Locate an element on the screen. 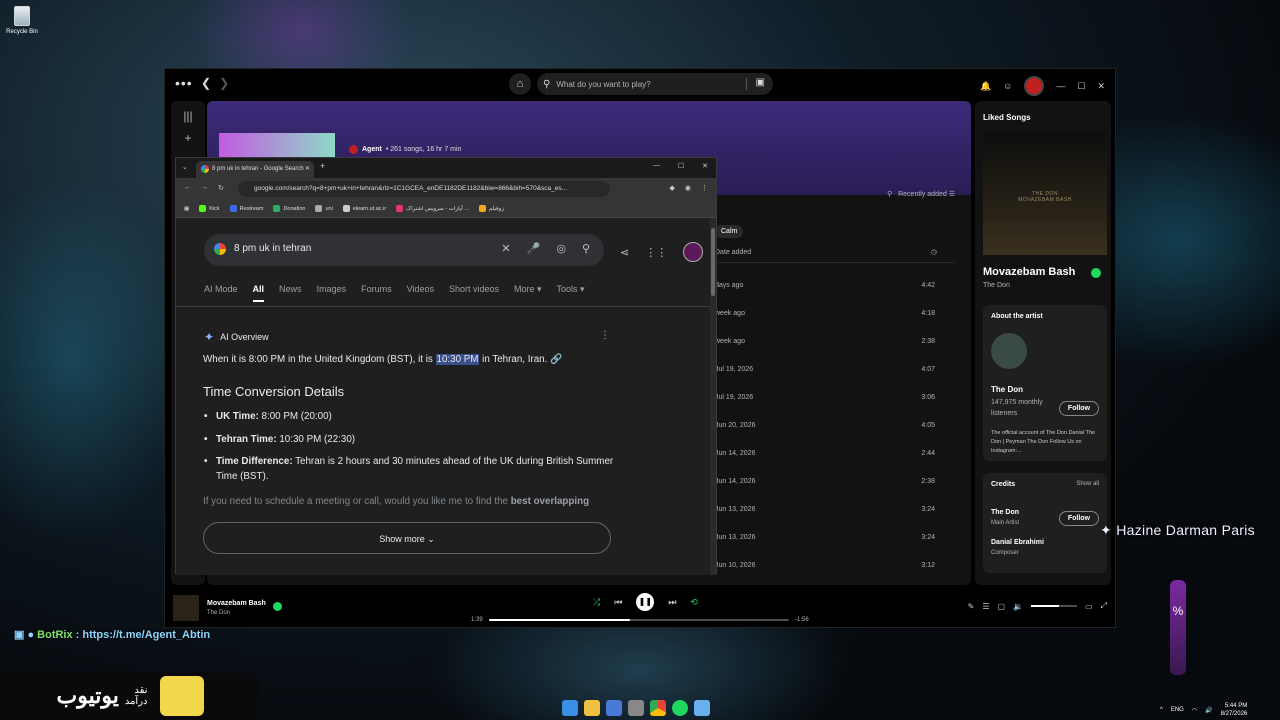 The width and height of the screenshot is (1280, 720). notification-bell-icon: 🔔 is located at coordinates (985, 86).